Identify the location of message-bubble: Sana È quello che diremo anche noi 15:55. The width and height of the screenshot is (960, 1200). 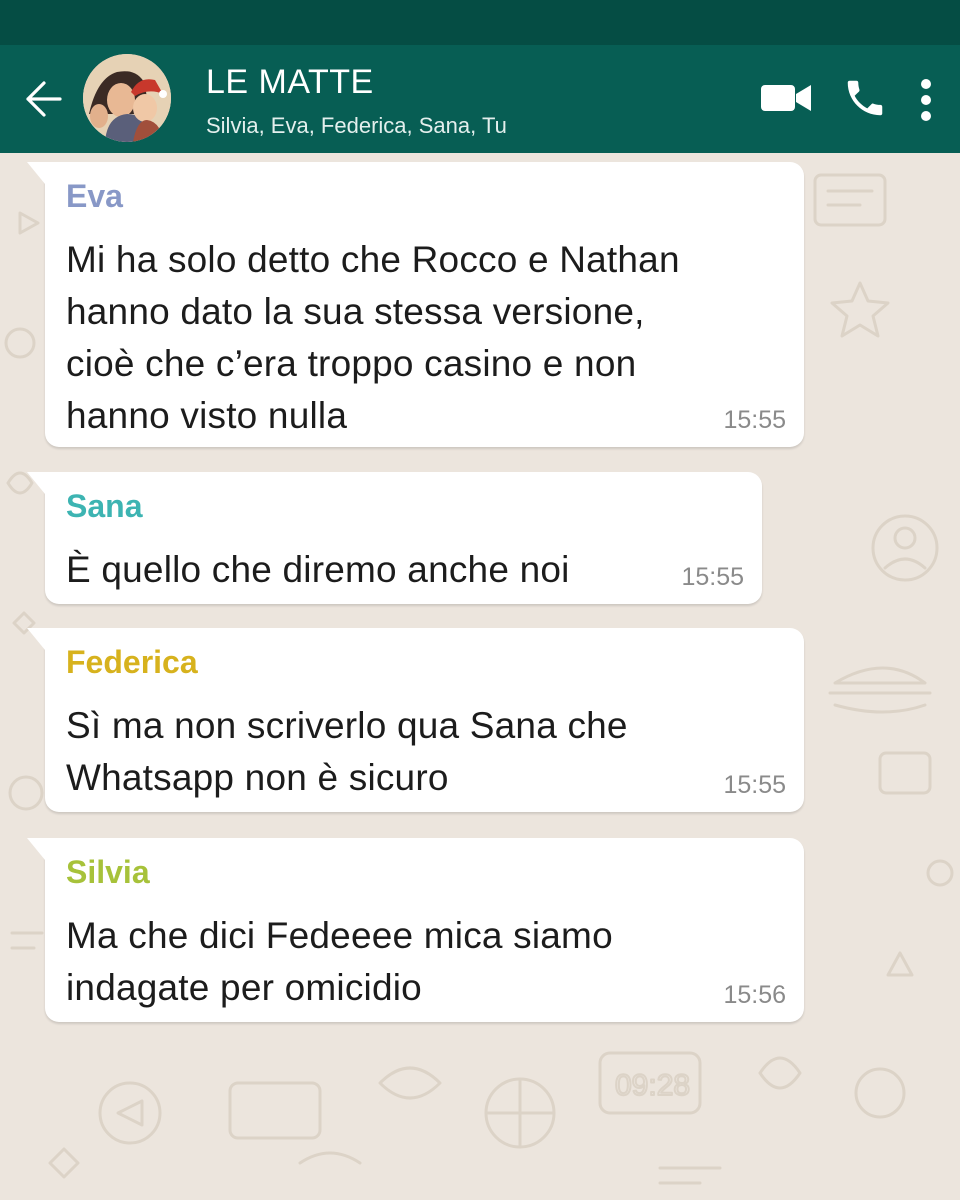
(394, 538).